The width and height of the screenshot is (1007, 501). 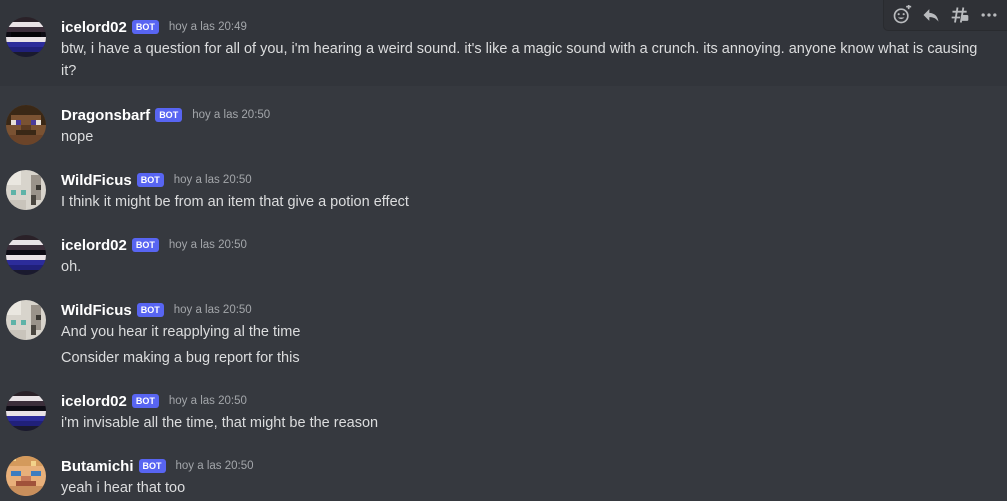 I want to click on more-icon, so click(x=989, y=15).